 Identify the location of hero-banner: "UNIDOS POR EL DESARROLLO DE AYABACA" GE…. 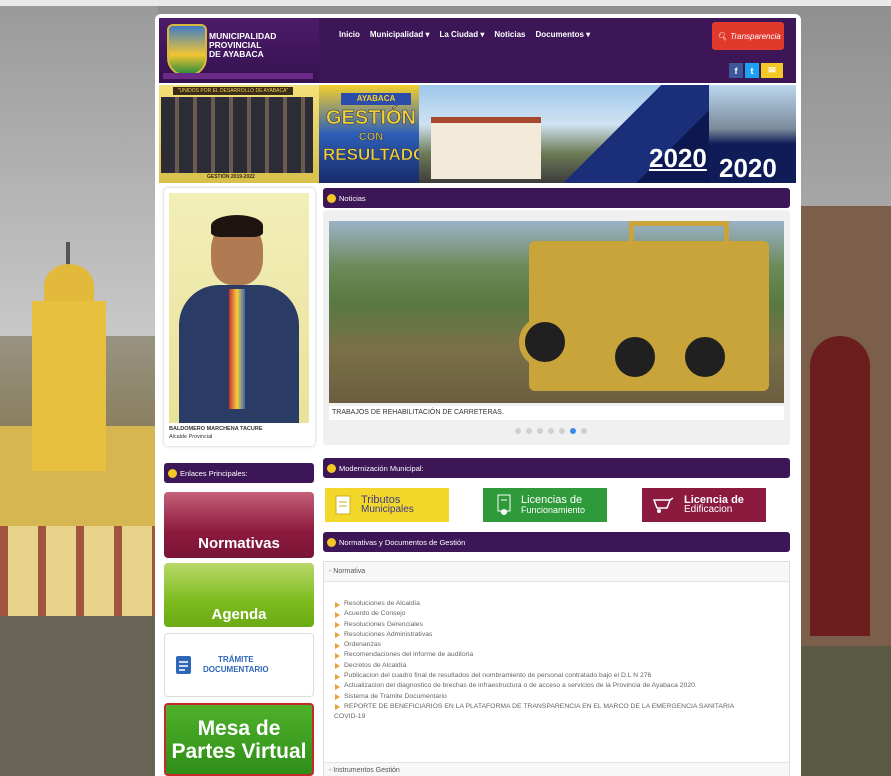
(477, 134).